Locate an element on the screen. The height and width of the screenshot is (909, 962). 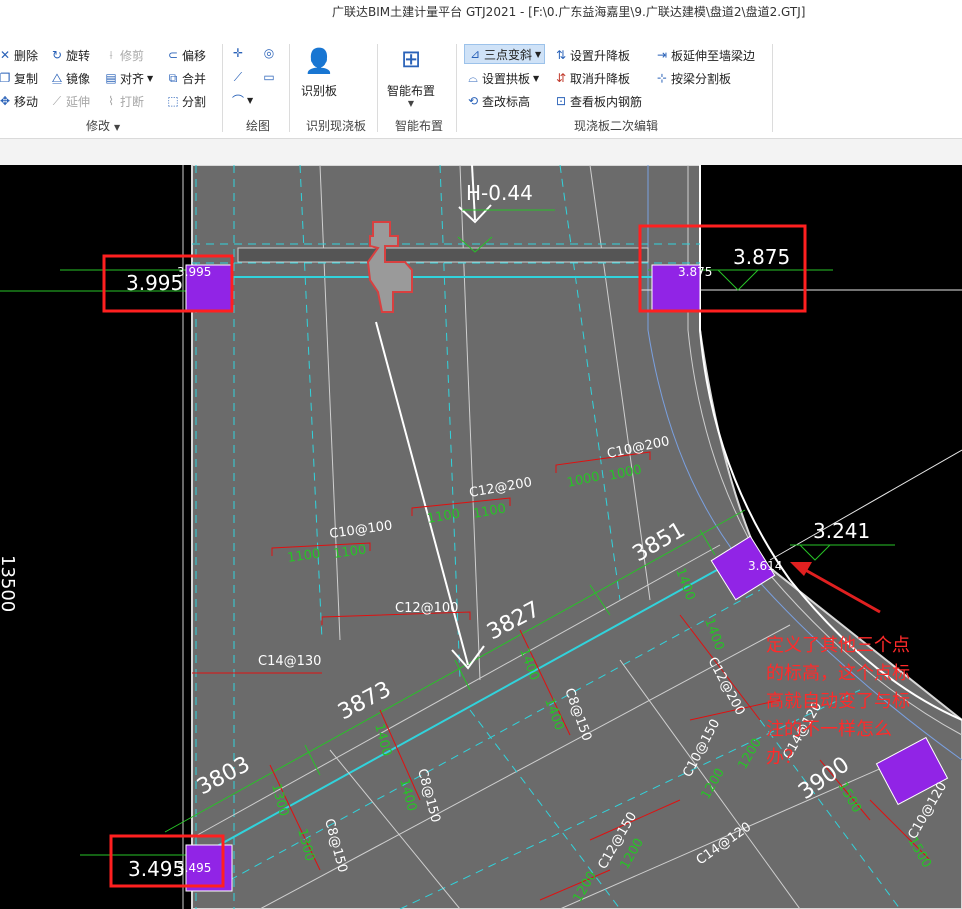
arc-icon: ⌒ is located at coordinates (237, 100).